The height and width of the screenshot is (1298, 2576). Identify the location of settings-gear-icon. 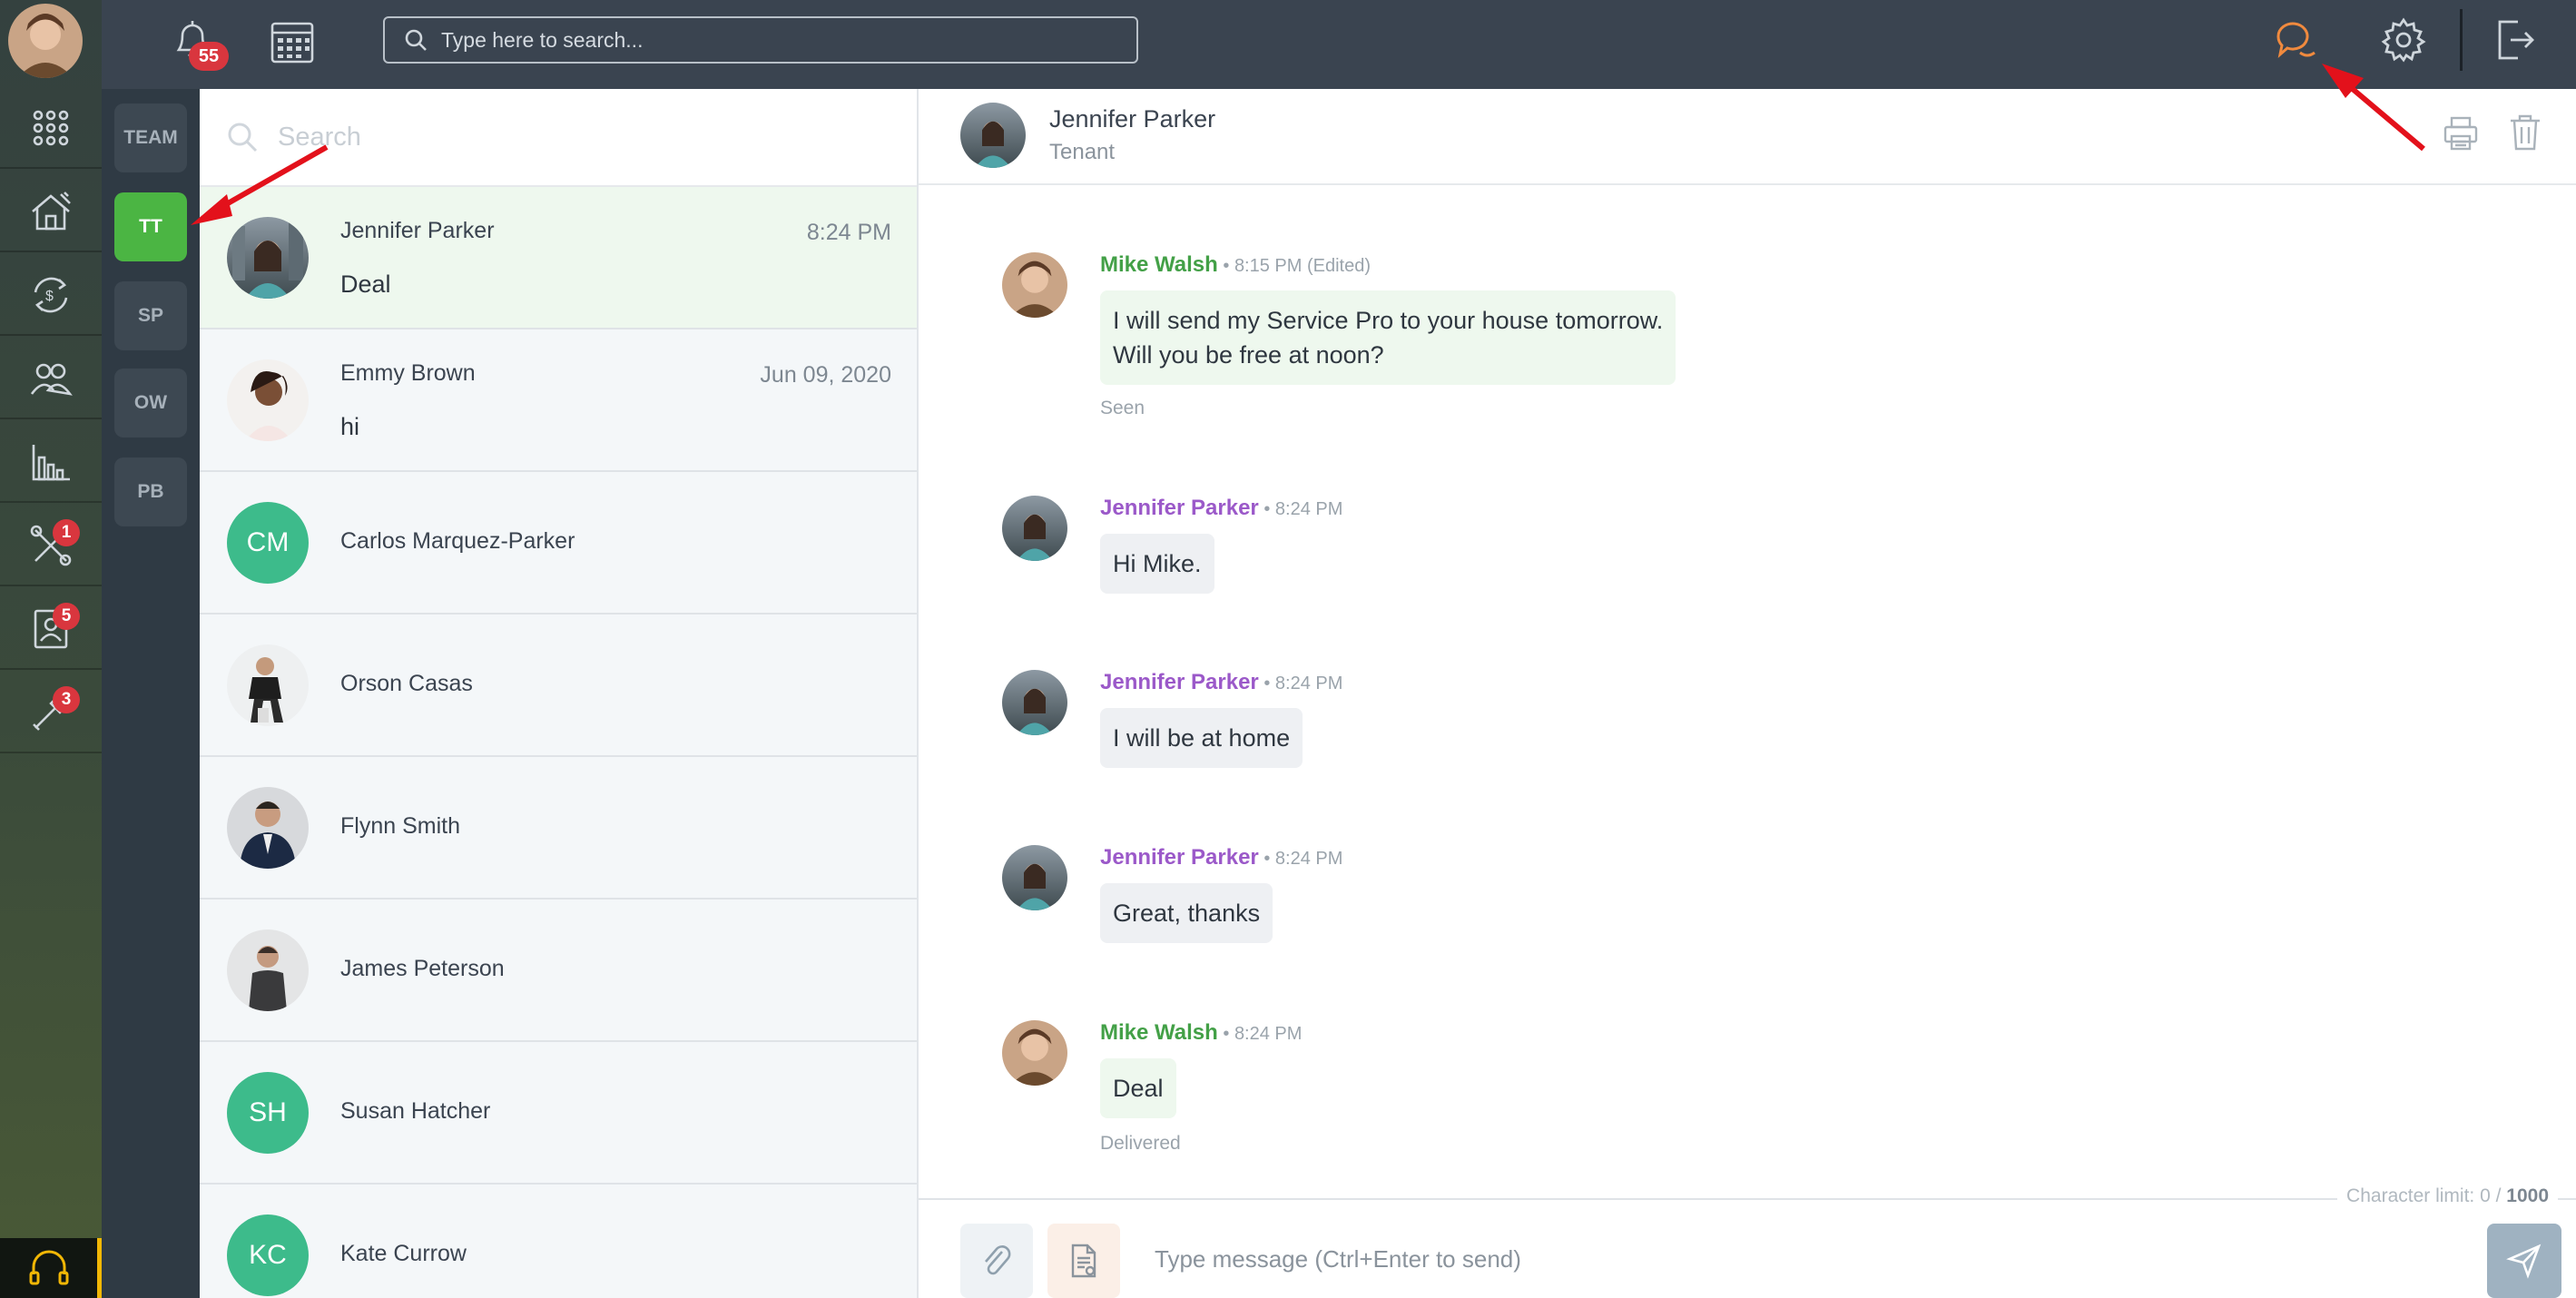
(2403, 40).